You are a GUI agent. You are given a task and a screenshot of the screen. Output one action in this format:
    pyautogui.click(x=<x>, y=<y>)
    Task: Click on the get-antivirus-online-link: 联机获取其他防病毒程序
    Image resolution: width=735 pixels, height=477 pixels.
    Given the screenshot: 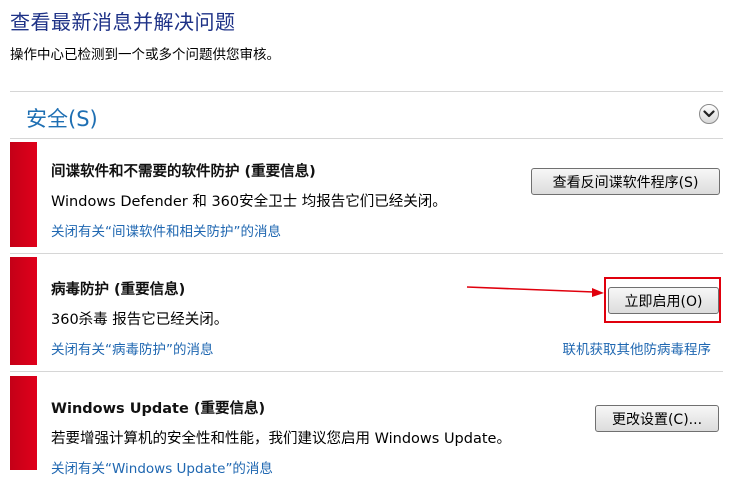 What is the action you would take?
    pyautogui.click(x=637, y=348)
    